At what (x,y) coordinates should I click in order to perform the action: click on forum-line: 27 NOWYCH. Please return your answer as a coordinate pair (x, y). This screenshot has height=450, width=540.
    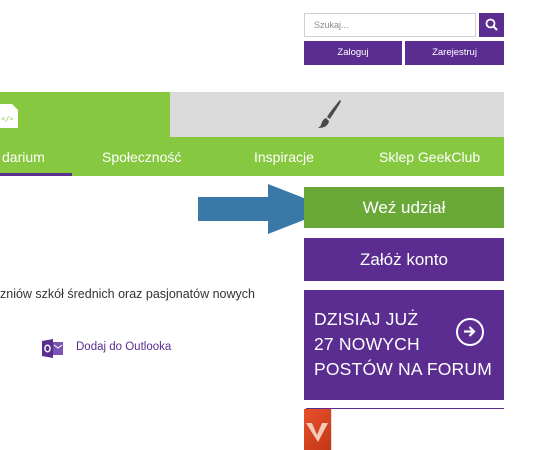
    Looking at the image, I should click on (367, 344).